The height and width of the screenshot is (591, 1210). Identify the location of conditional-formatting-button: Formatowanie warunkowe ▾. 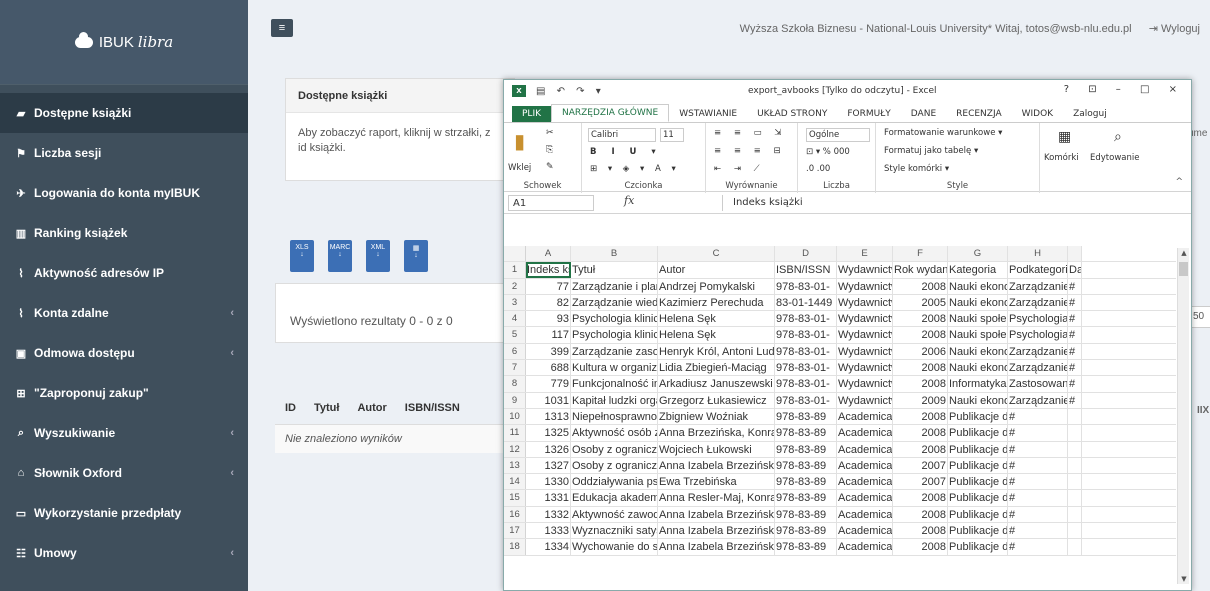
(943, 133).